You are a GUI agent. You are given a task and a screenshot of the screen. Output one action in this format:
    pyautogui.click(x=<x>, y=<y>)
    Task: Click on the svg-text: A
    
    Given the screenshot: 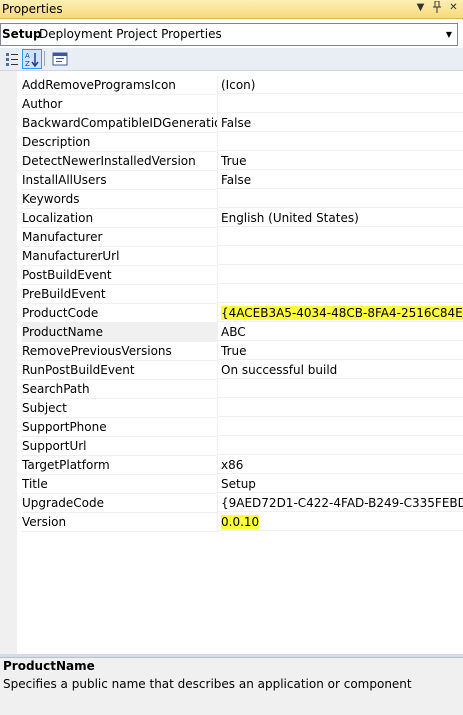 What is the action you would take?
    pyautogui.click(x=27, y=56)
    